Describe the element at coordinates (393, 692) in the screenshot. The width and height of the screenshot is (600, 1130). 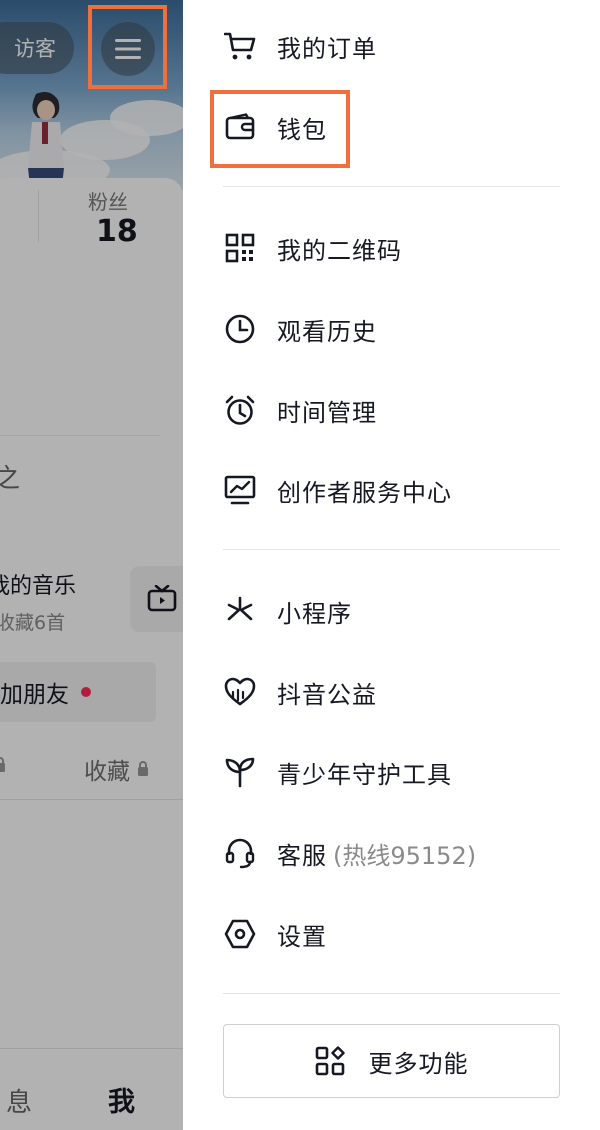
I see `drawer-item-charity: 抖音公益` at that location.